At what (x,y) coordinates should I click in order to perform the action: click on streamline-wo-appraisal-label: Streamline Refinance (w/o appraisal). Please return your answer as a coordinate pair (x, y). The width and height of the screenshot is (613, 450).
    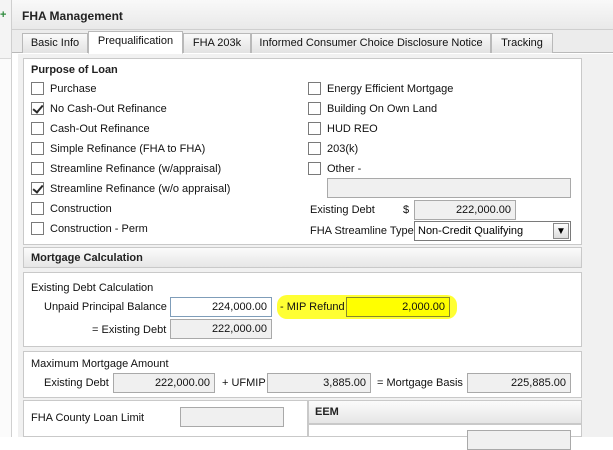
    Looking at the image, I should click on (140, 189).